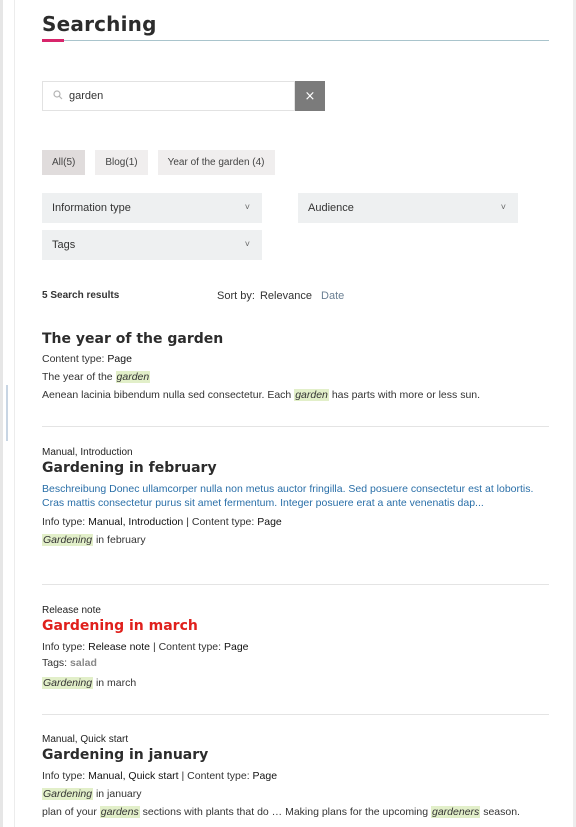 This screenshot has width=576, height=827. Describe the element at coordinates (14, 413) in the screenshot. I see `window-frame-divider` at that location.